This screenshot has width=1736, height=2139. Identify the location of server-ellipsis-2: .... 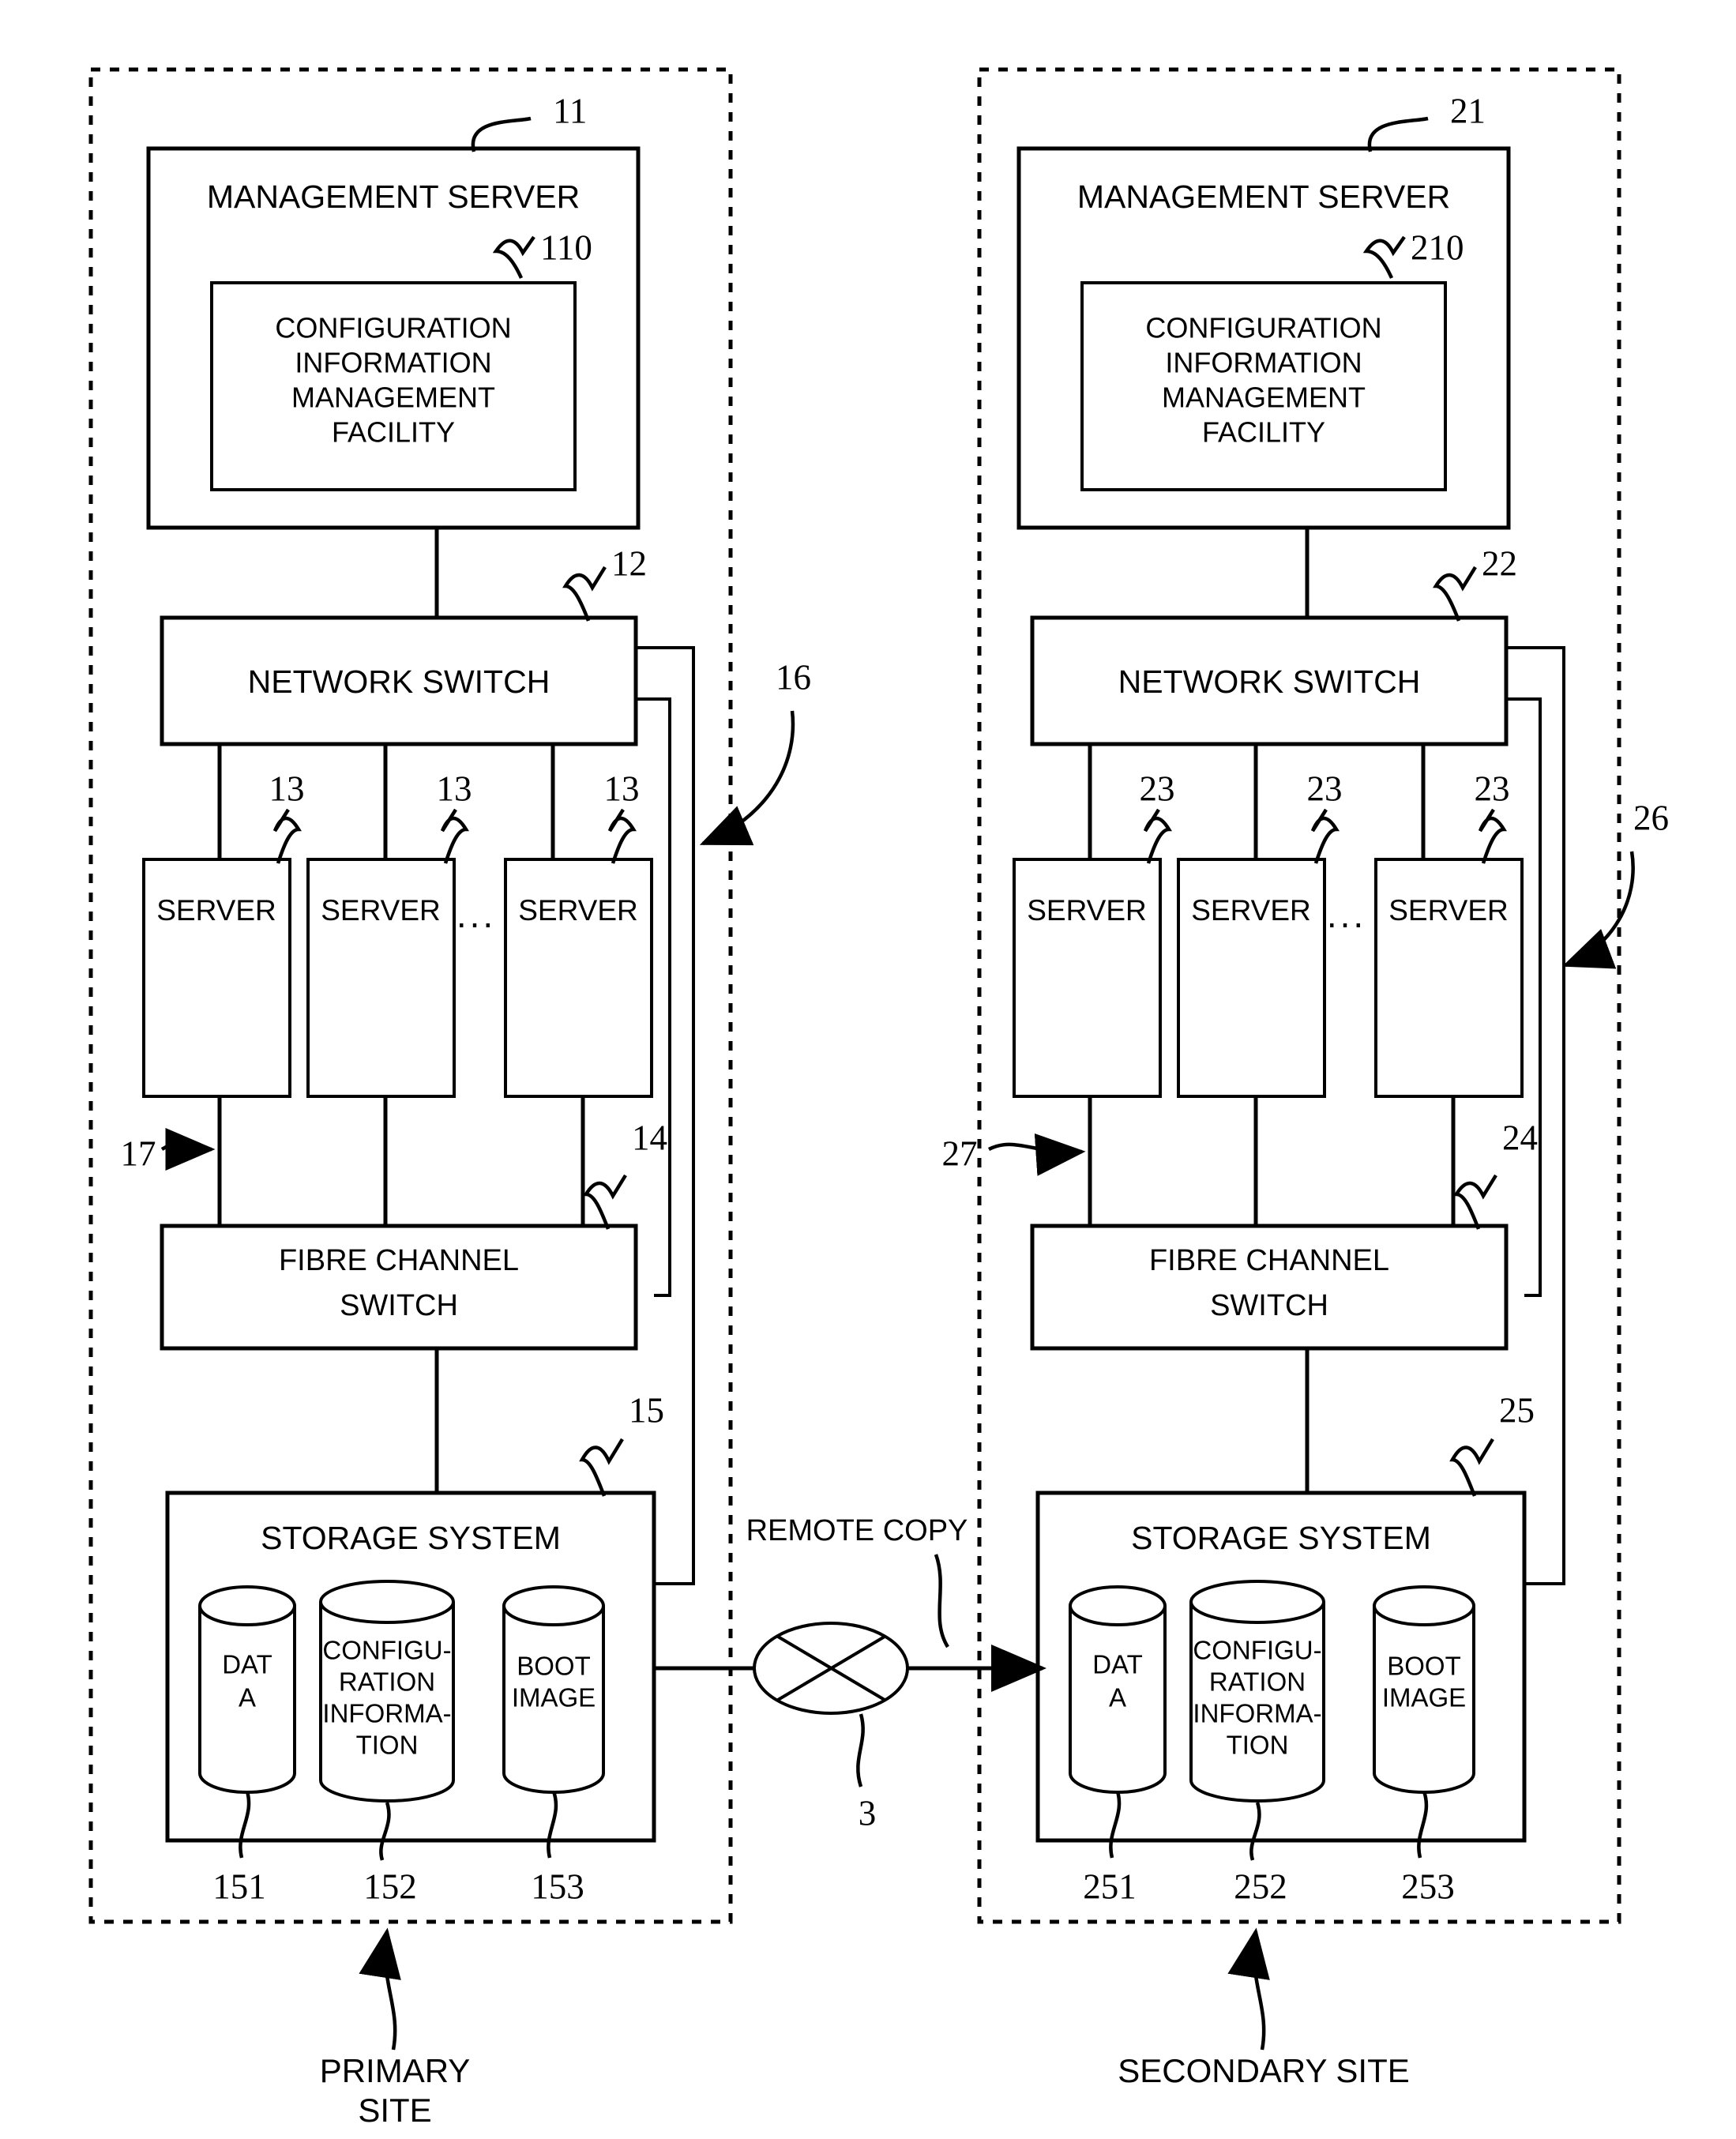
(1346, 914).